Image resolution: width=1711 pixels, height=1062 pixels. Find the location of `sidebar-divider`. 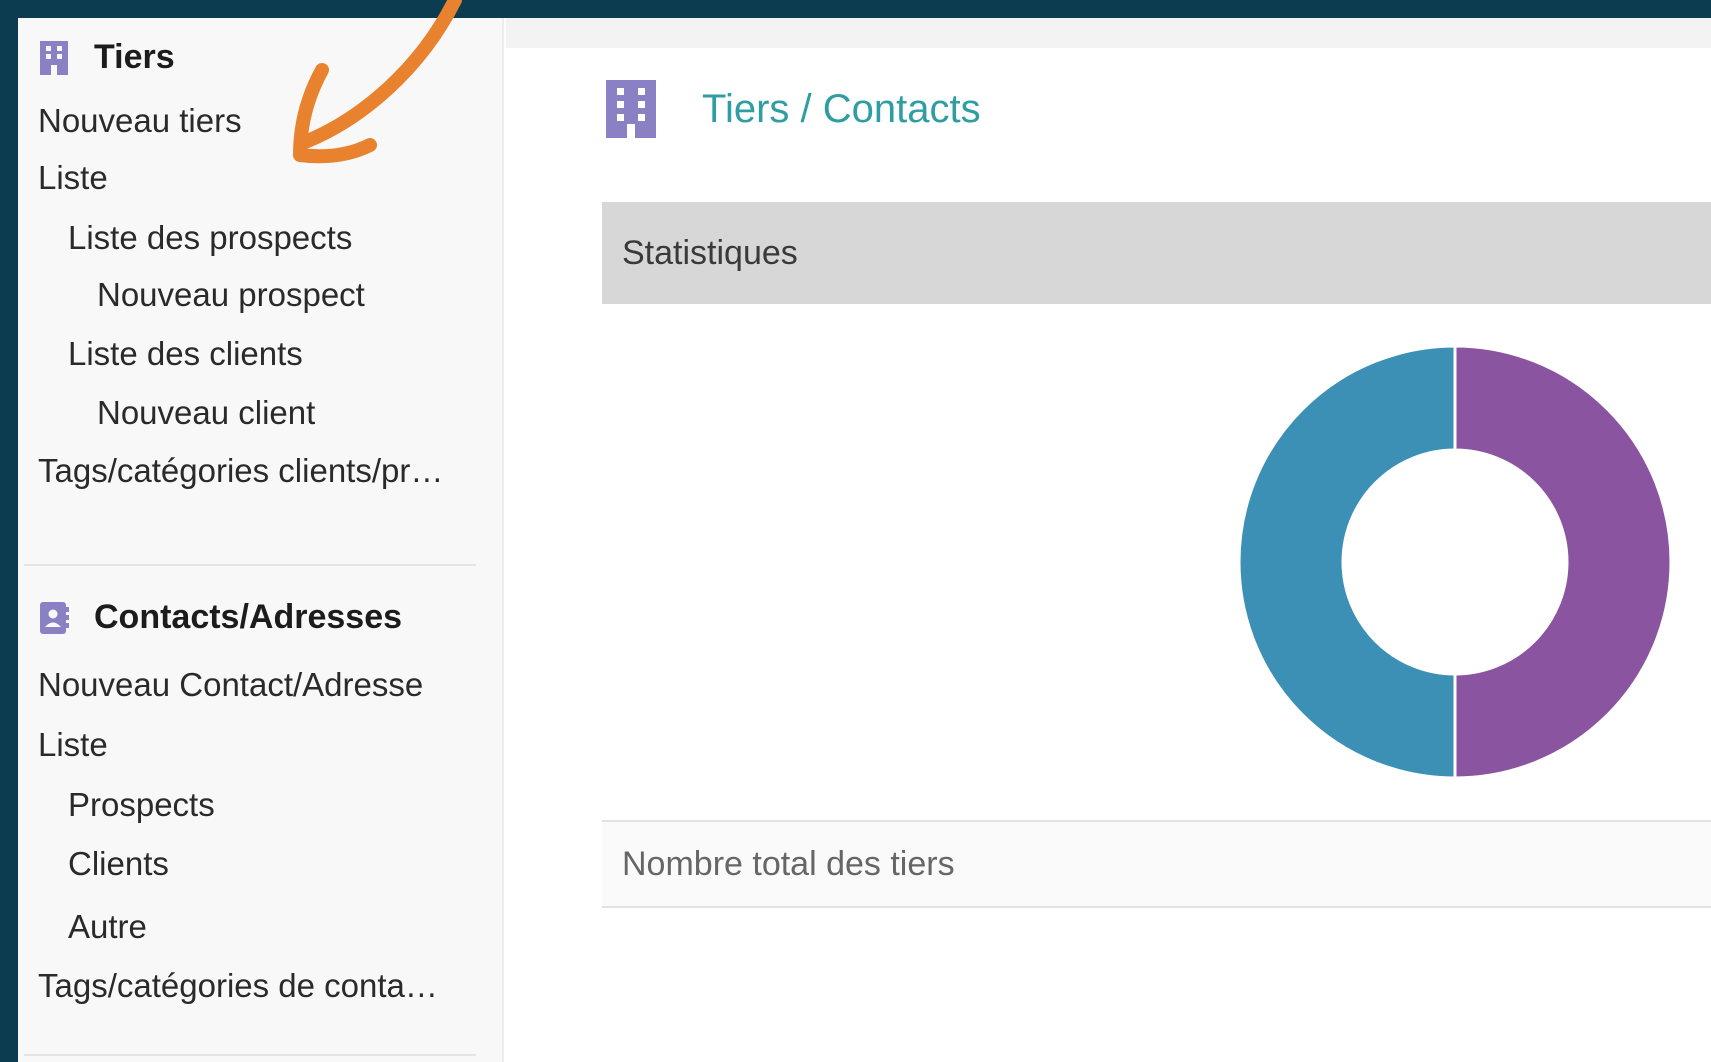

sidebar-divider is located at coordinates (250, 565).